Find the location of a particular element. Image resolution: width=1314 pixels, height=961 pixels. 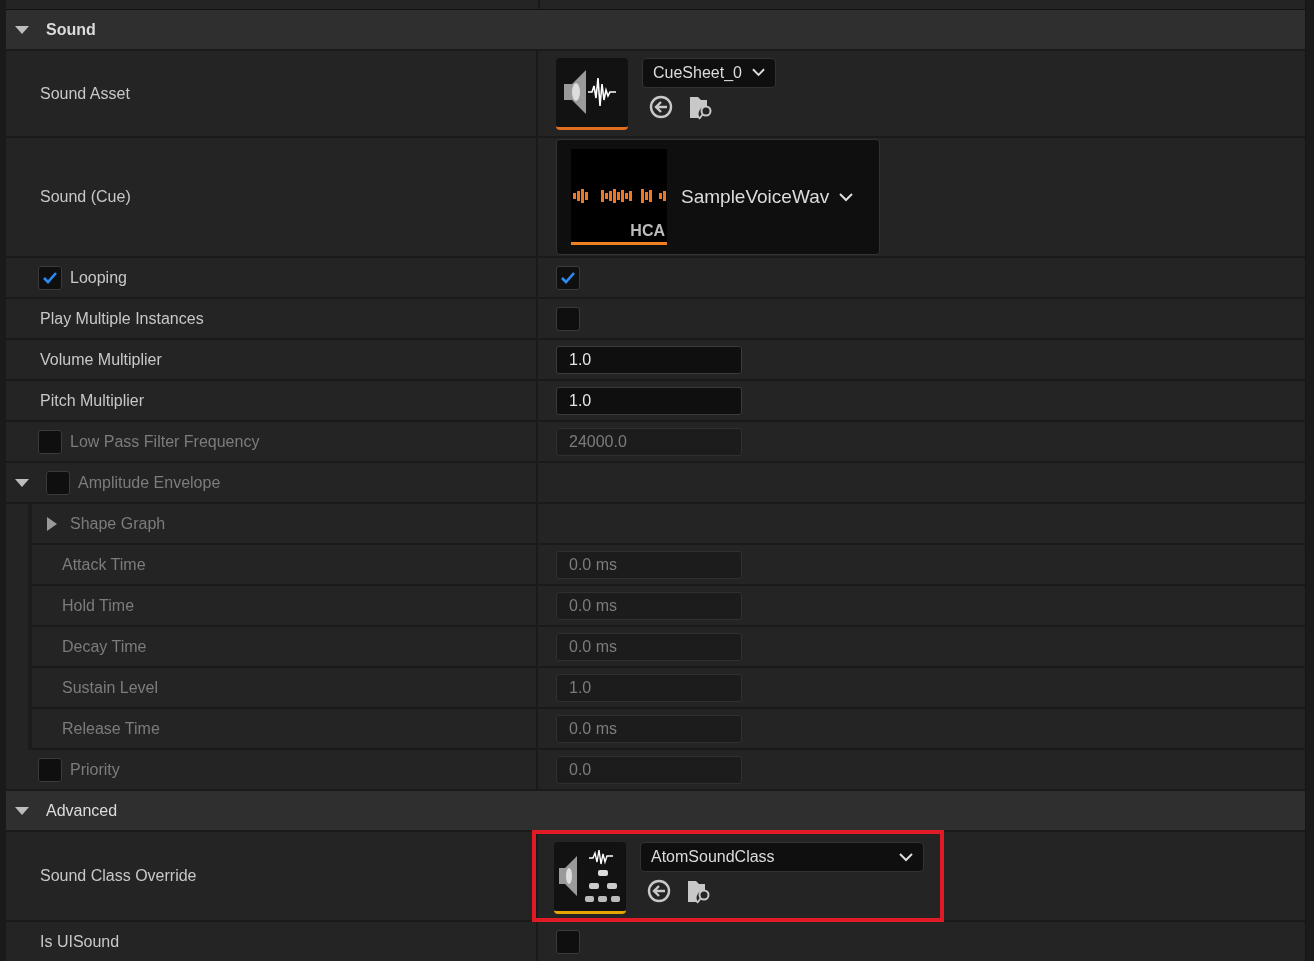

property-label: Looping is located at coordinates (98, 277).